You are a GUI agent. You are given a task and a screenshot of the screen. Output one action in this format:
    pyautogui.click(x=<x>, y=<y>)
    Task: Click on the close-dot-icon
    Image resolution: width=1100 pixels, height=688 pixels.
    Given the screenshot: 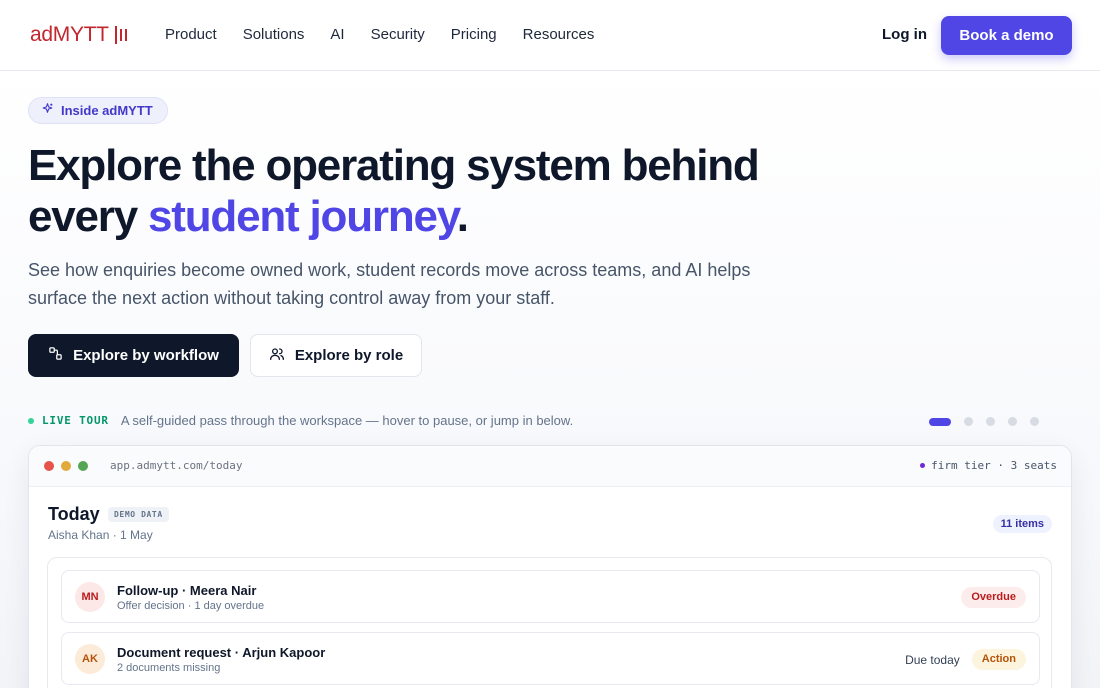 What is the action you would take?
    pyautogui.click(x=49, y=466)
    